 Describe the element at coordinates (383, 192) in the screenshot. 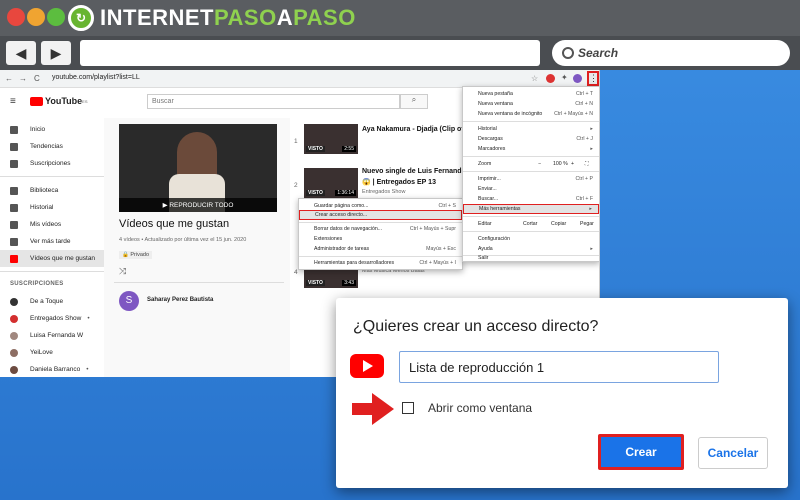

I see `video-channel: Entregados Show` at that location.